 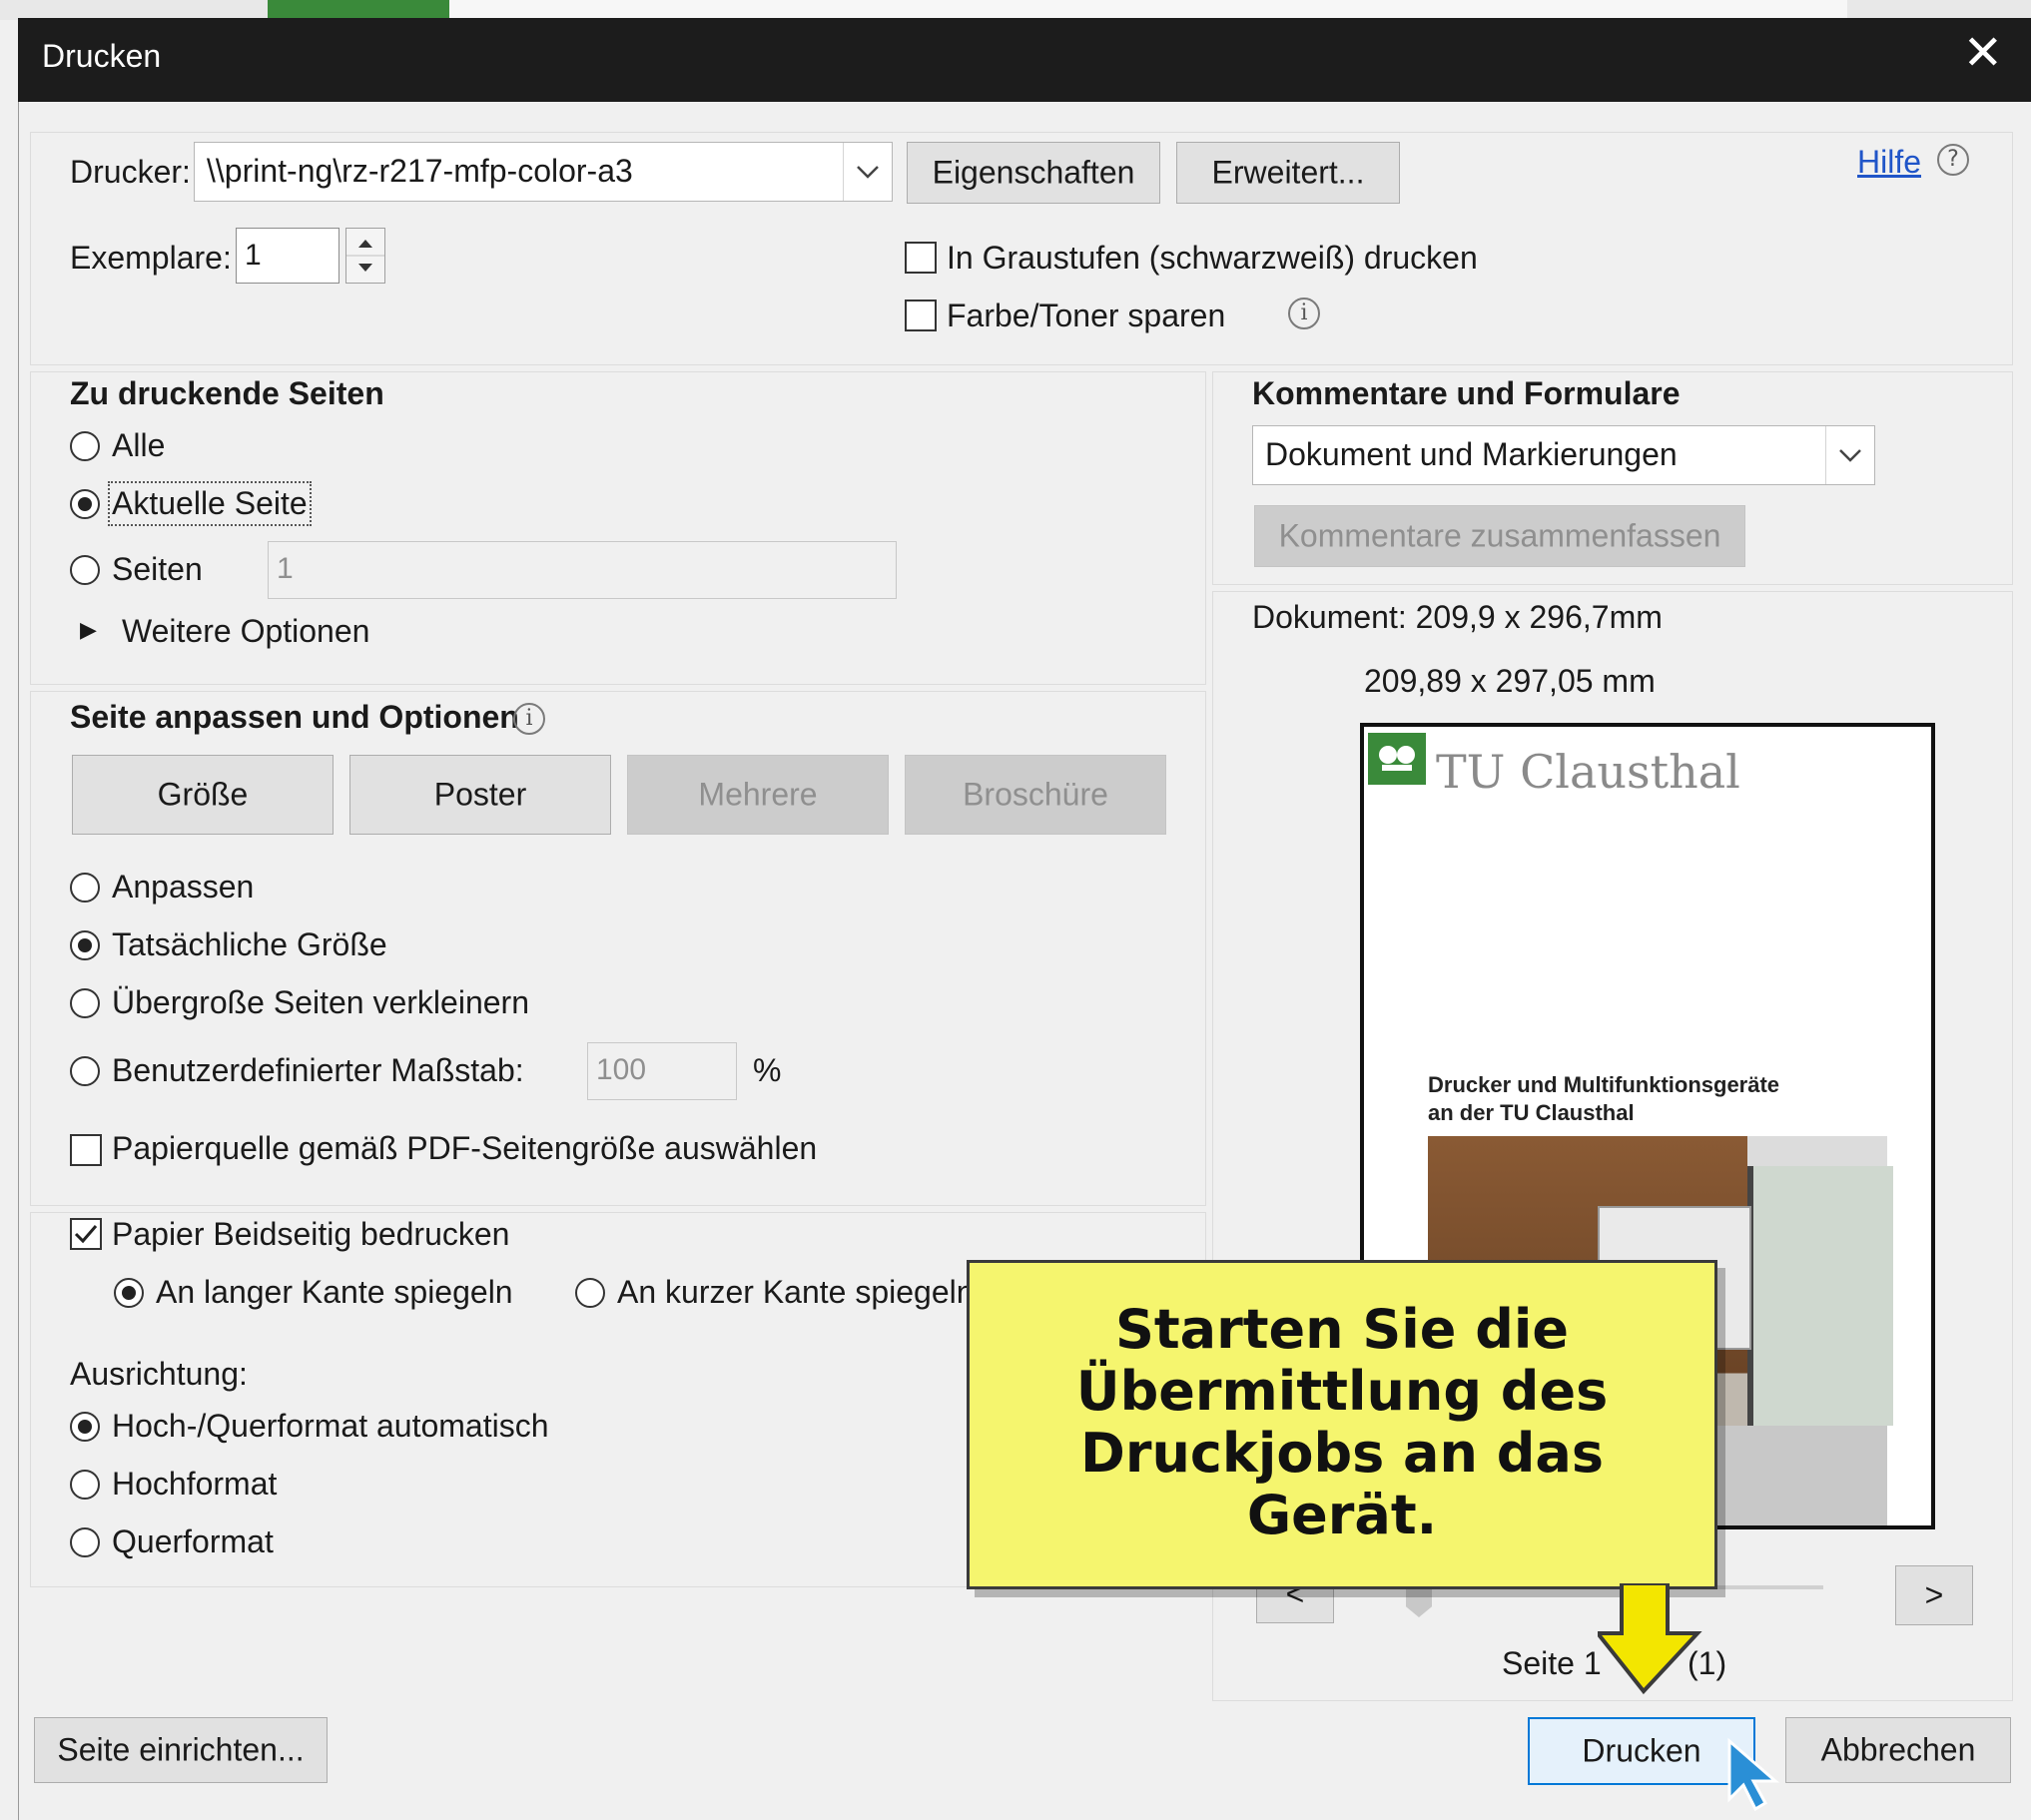 I want to click on custom-scale-label: Benutzerdefinierter Maßstab:, so click(x=318, y=1070).